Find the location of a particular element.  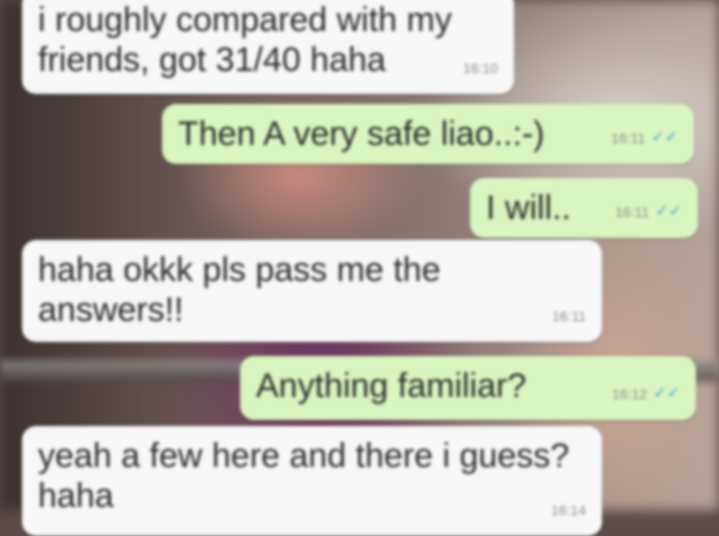

message-bubble-outgoing: Anything familiar? 16:12 ✓✓ is located at coordinates (468, 388).